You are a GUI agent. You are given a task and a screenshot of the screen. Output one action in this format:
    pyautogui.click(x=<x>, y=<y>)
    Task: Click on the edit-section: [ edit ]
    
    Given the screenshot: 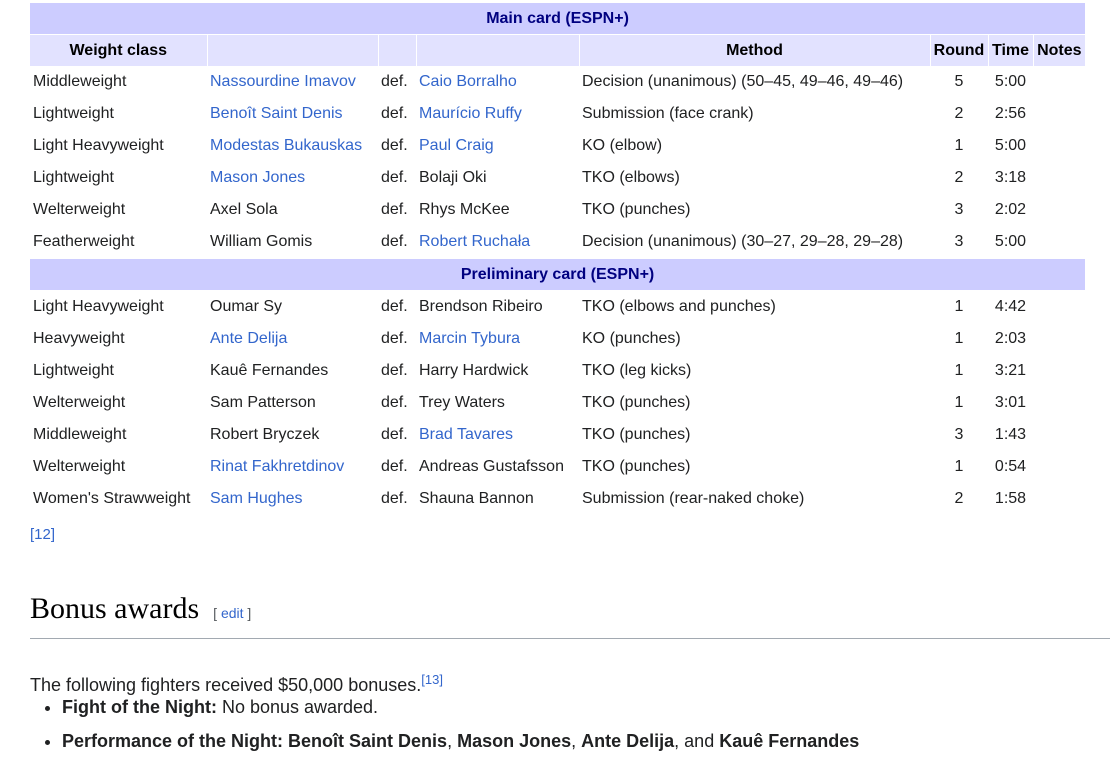 What is the action you would take?
    pyautogui.click(x=232, y=613)
    